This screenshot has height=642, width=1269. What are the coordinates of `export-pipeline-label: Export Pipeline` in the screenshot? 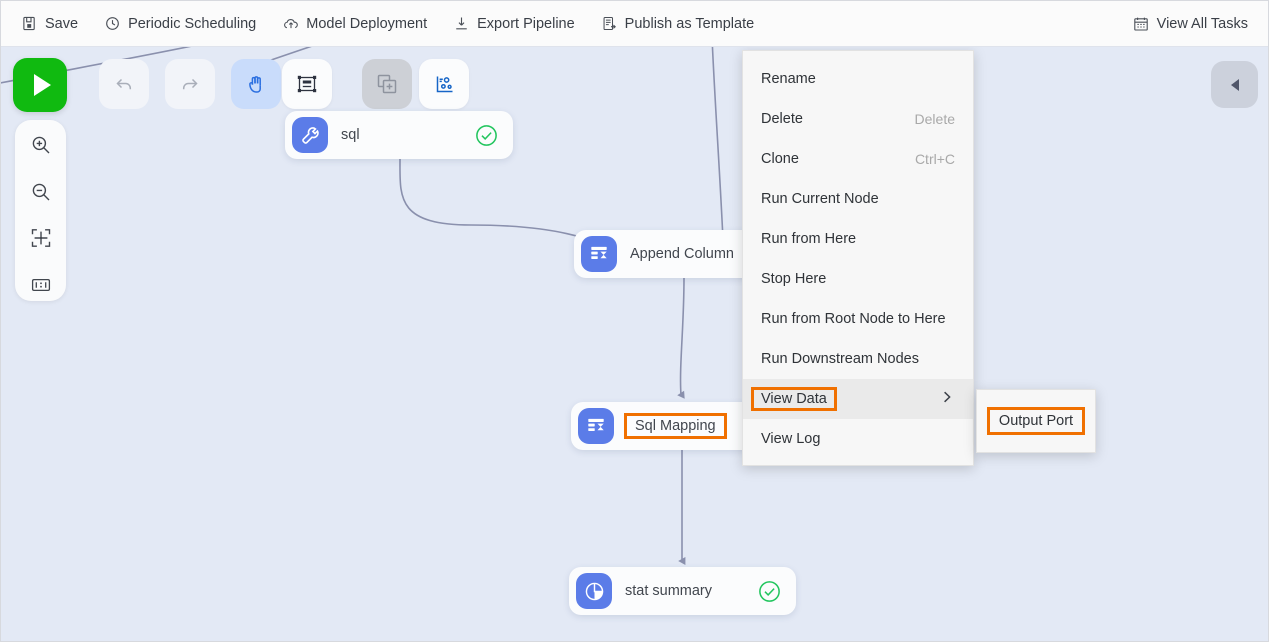 It's located at (526, 23).